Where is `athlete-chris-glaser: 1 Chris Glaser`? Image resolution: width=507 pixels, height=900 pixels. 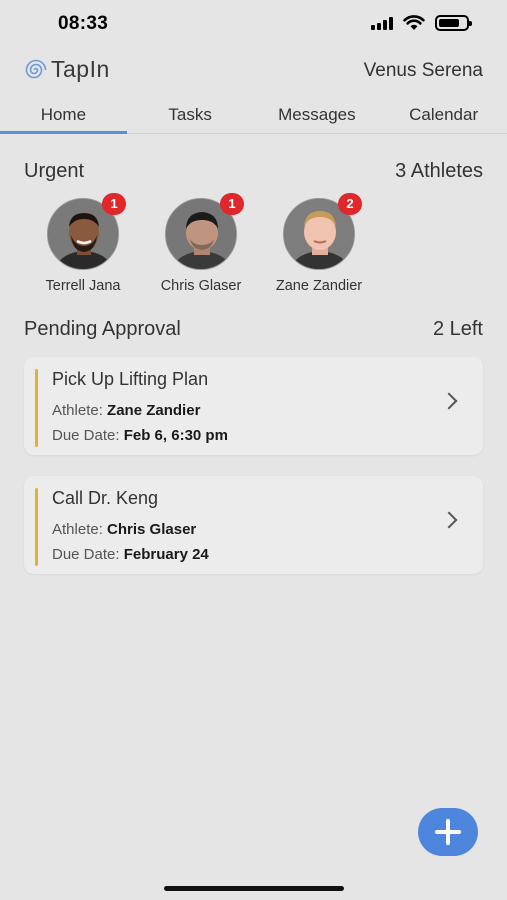
athlete-chris-glaser: 1 Chris Glaser is located at coordinates (201, 243).